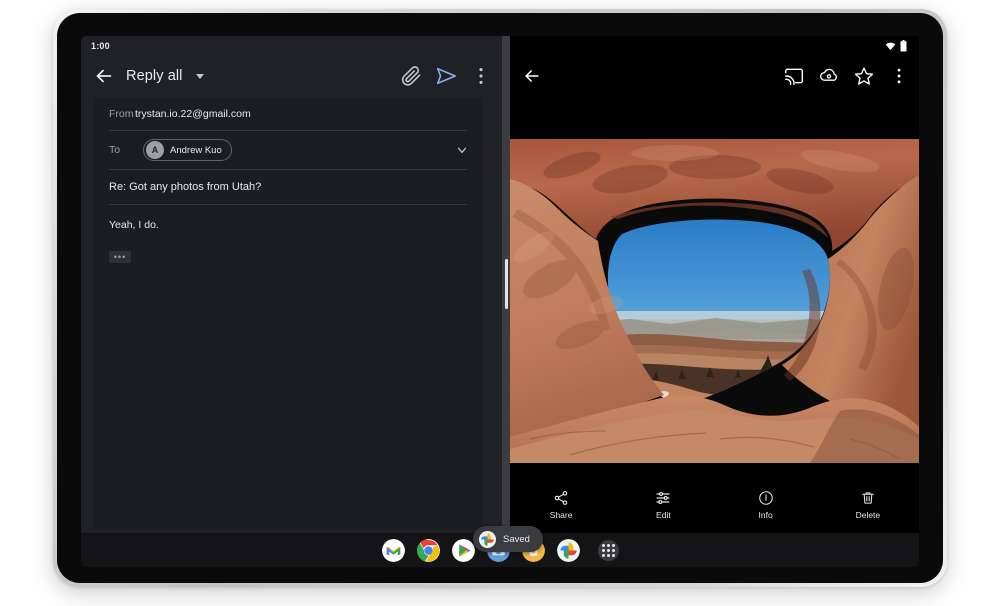 Image resolution: width=1000 pixels, height=606 pixels. Describe the element at coordinates (193, 114) in the screenshot. I see `from-address: trystan.io.22@gmail.com` at that location.